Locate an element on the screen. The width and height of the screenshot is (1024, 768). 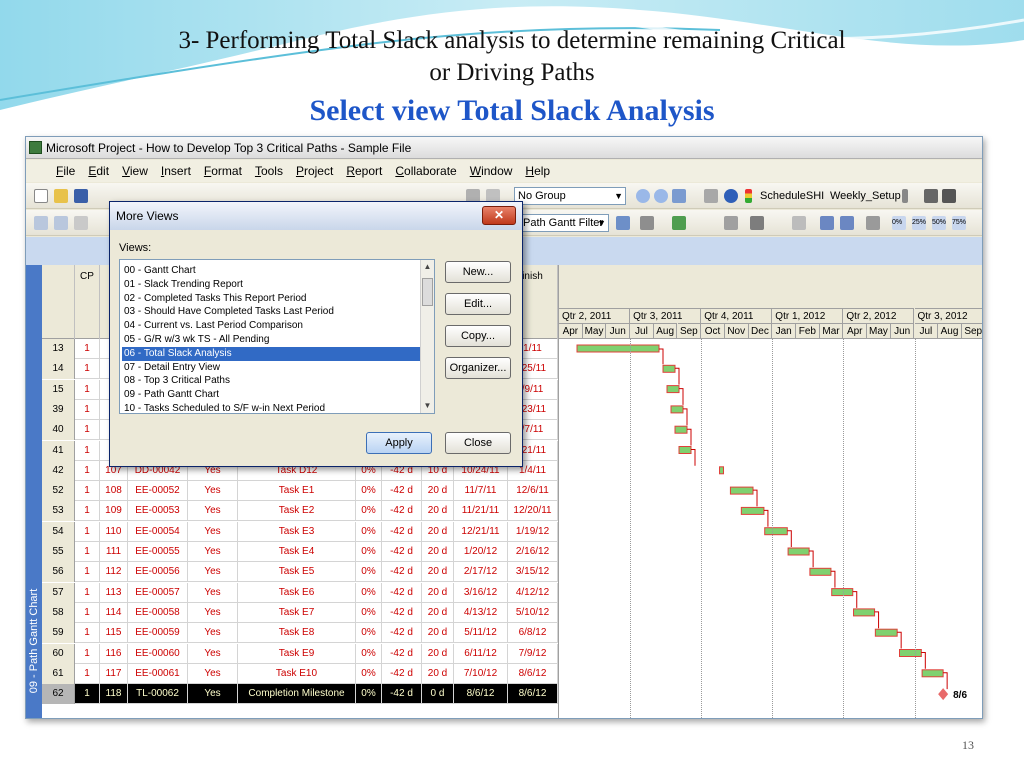
cell-id: 42 is located at coordinates (58, 470).